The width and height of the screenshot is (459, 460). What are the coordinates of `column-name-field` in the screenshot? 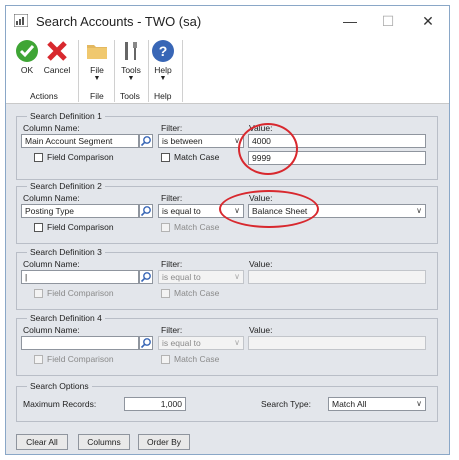 It's located at (80, 343).